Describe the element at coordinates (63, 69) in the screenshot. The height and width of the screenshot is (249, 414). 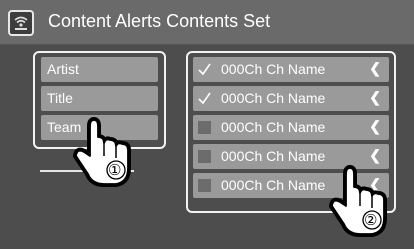
I see `category-label: Artist` at that location.